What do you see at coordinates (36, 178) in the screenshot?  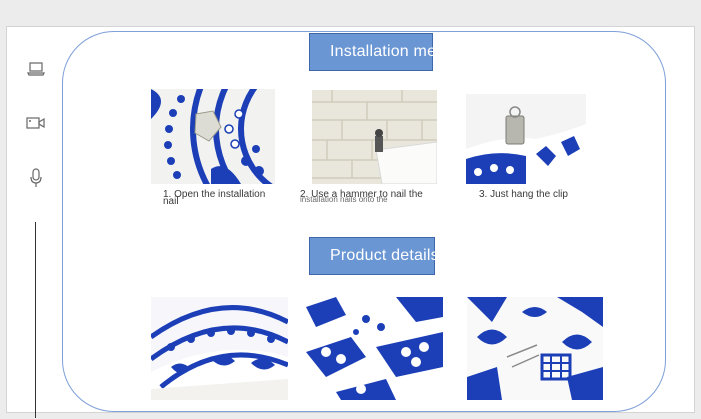 I see `microphone-icon` at bounding box center [36, 178].